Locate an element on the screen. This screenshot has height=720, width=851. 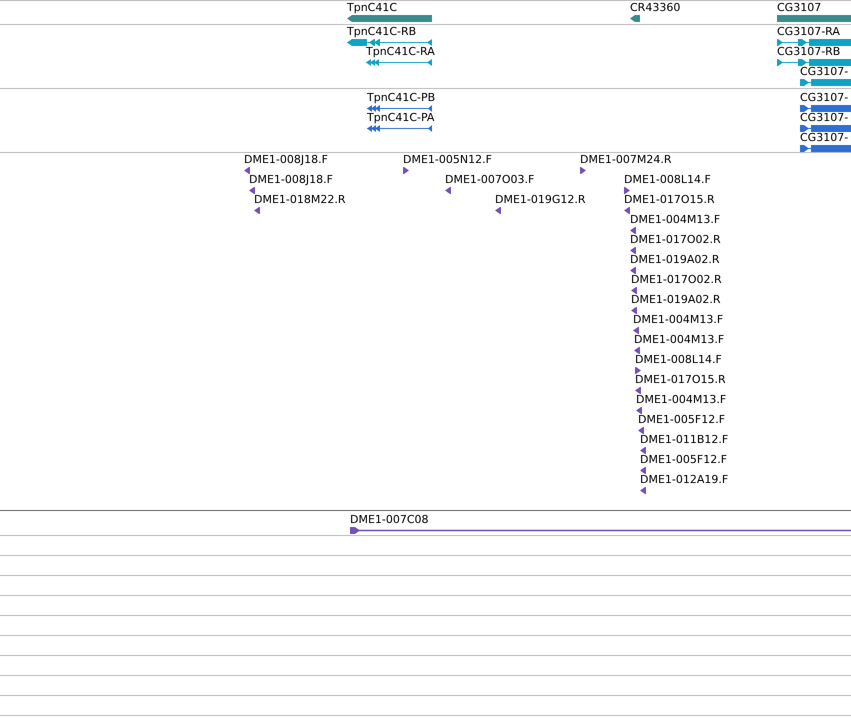
feature-label: DME1-007M24.R is located at coordinates (626, 160).